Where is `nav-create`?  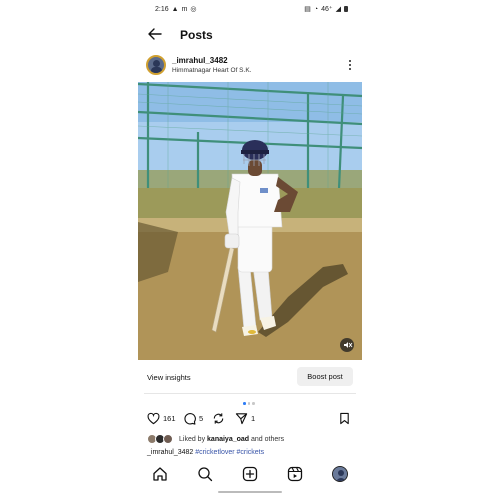
nav-create is located at coordinates (250, 474).